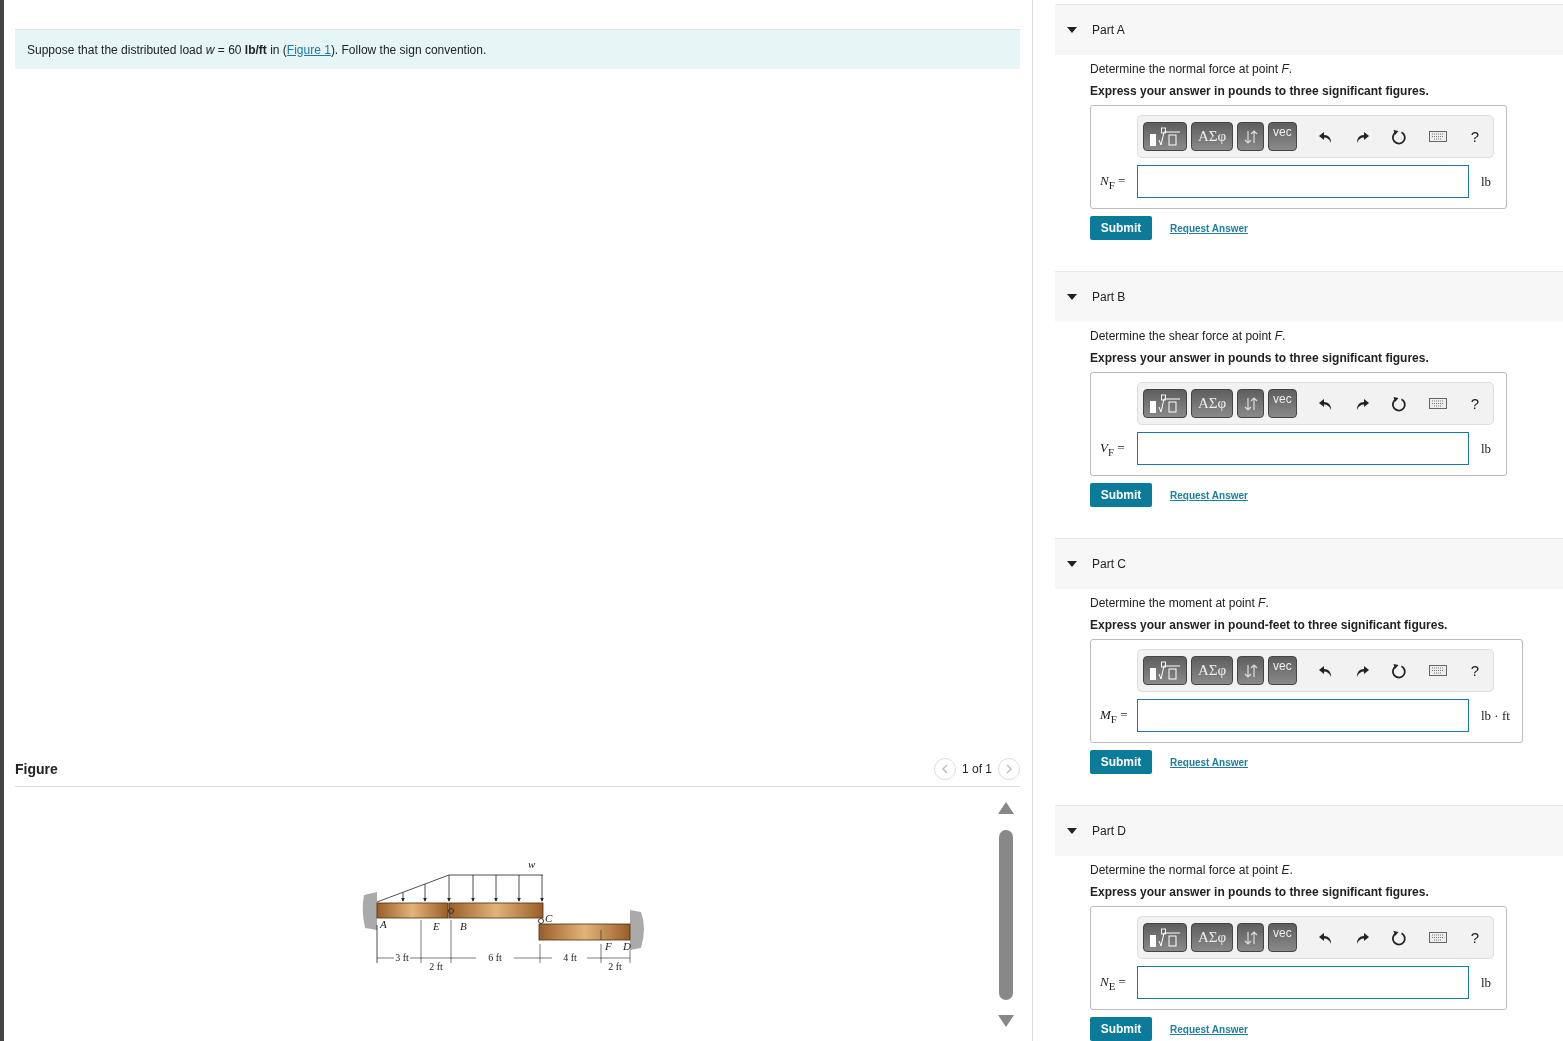 This screenshot has height=1041, width=1563. Describe the element at coordinates (1109, 297) in the screenshot. I see `part-title: Part B` at that location.